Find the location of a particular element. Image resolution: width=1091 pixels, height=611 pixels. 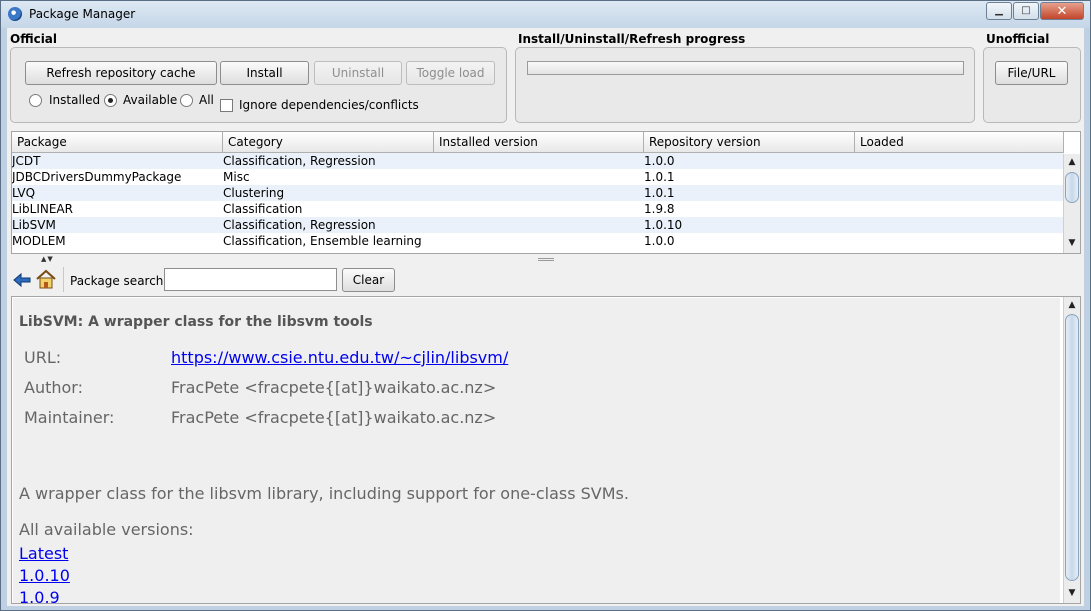

column-header-loaded: Loaded is located at coordinates (959, 142).